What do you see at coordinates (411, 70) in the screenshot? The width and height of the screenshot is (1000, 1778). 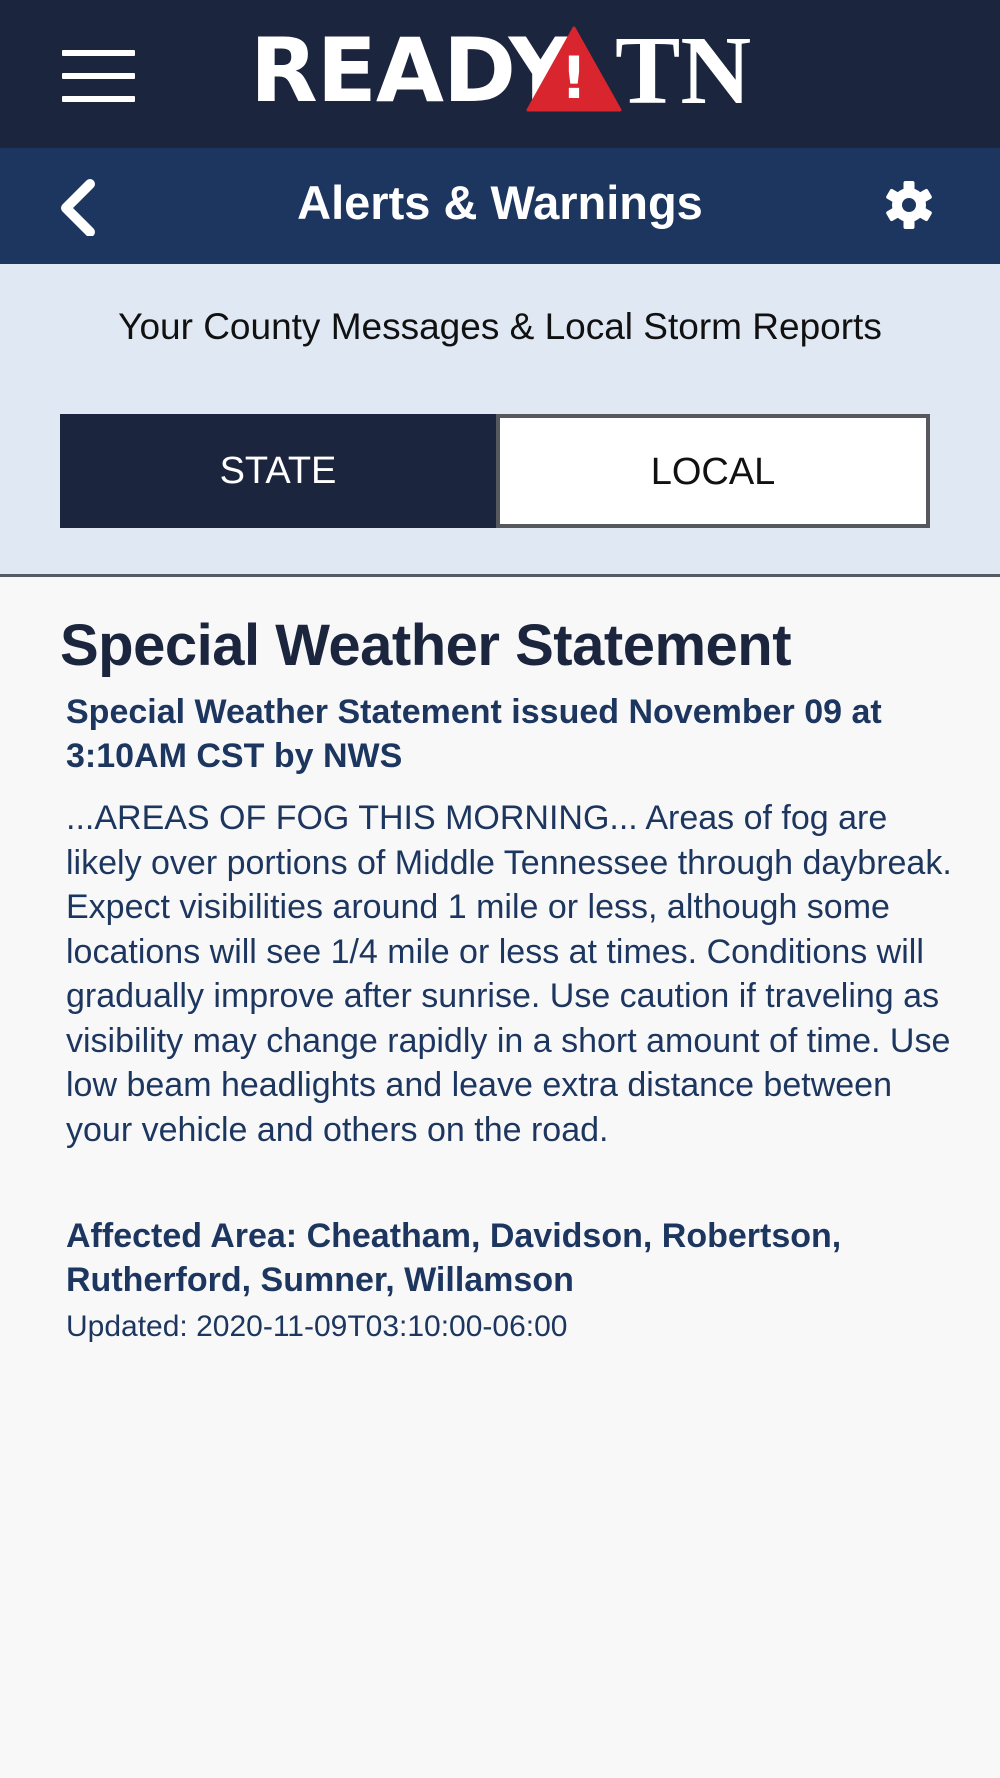 I see `logo-ready-text: READY` at bounding box center [411, 70].